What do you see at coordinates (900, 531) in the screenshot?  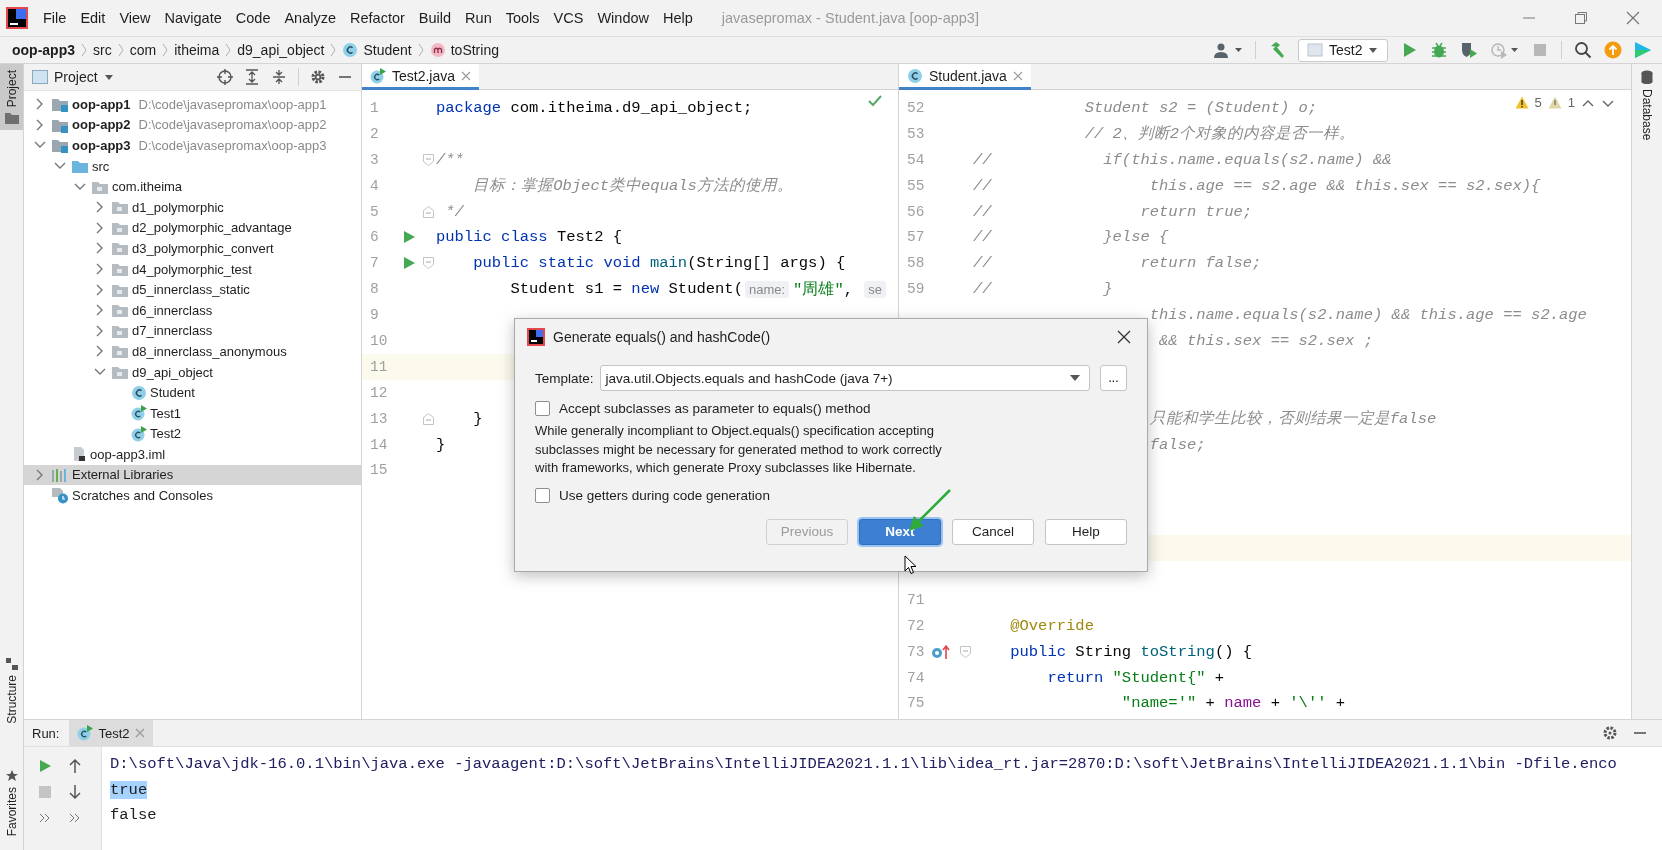 I see `dialog-button: Next` at bounding box center [900, 531].